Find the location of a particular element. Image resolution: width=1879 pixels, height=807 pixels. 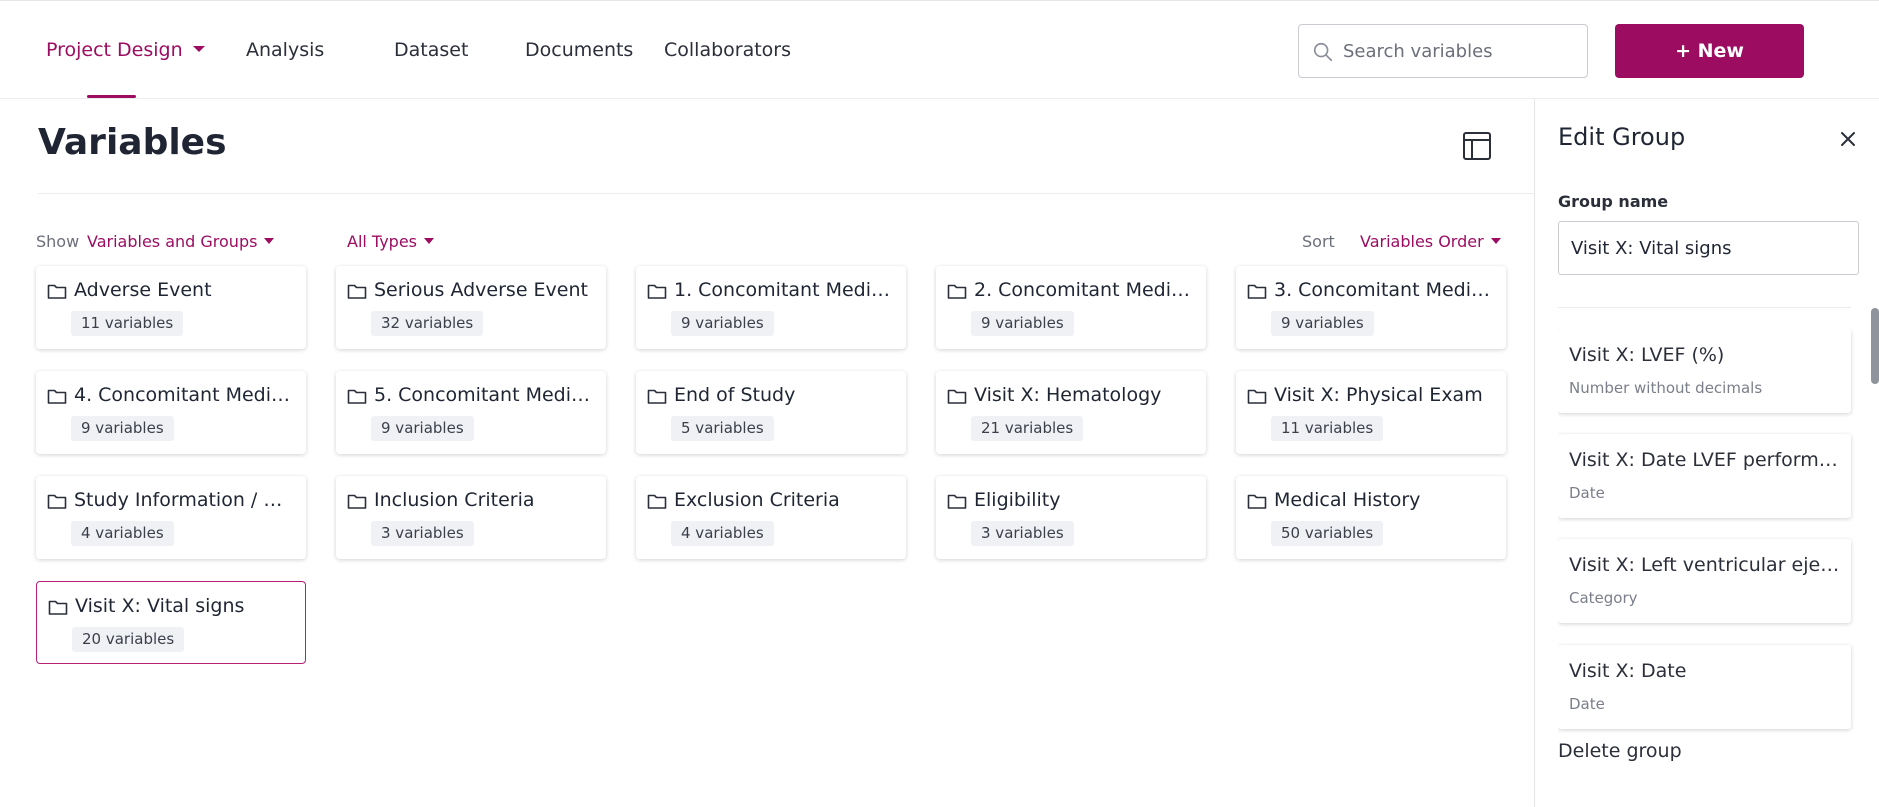

sort-value: Variables Order is located at coordinates (1422, 241).